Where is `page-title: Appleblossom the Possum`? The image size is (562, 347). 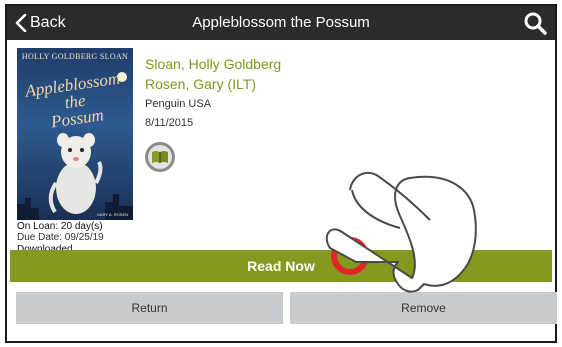 page-title: Appleblossom the Possum is located at coordinates (281, 22).